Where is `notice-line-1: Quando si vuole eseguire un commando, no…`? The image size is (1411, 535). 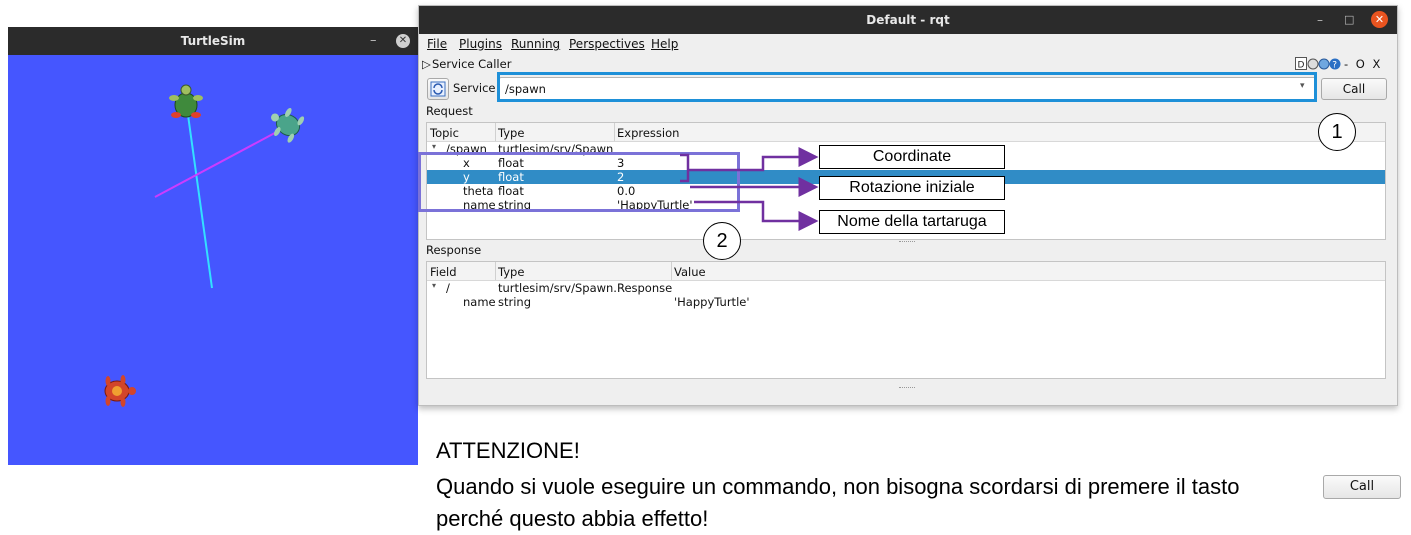 notice-line-1: Quando si vuole eseguire un commando, no… is located at coordinates (838, 486).